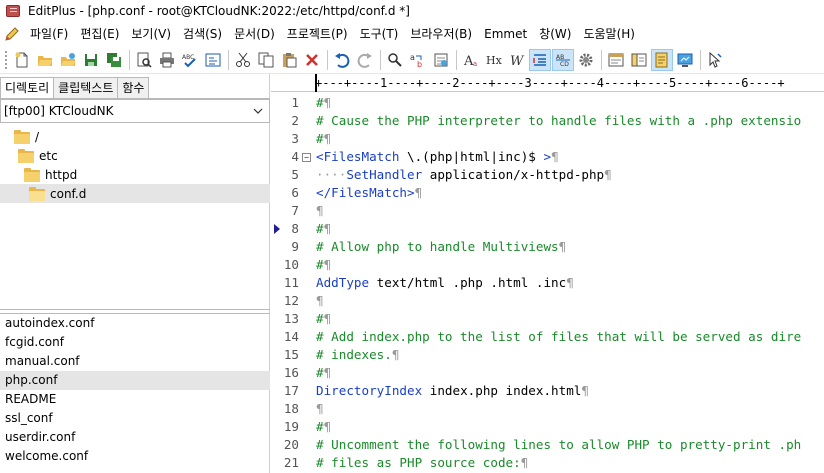 The height and width of the screenshot is (473, 824). What do you see at coordinates (6, 59) in the screenshot?
I see `toolbar-grip` at bounding box center [6, 59].